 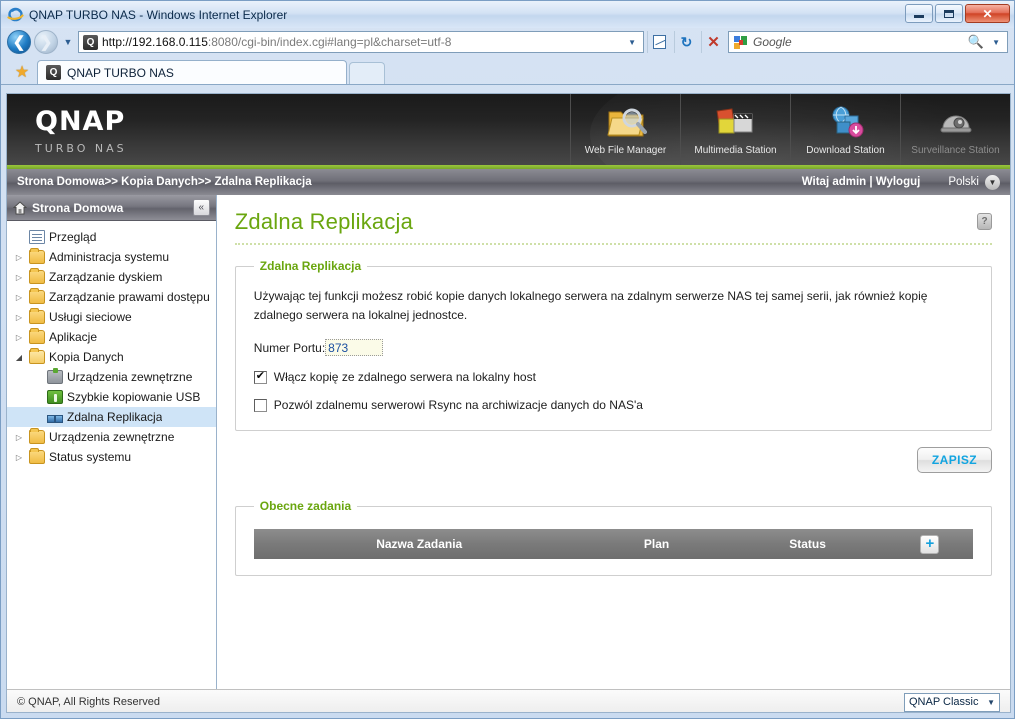 I want to click on forward-button: ❯, so click(x=46, y=42).